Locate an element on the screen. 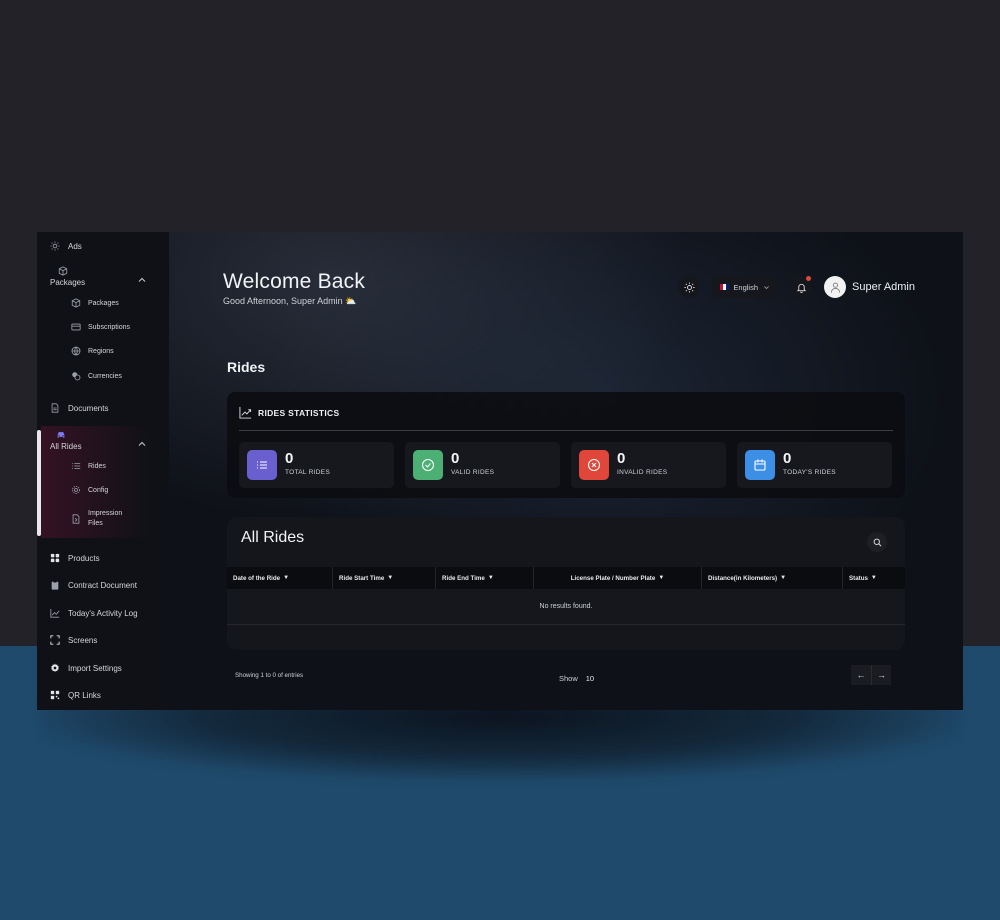 The height and width of the screenshot is (920, 1000). arrow-left-icon: ← is located at coordinates (861, 675).